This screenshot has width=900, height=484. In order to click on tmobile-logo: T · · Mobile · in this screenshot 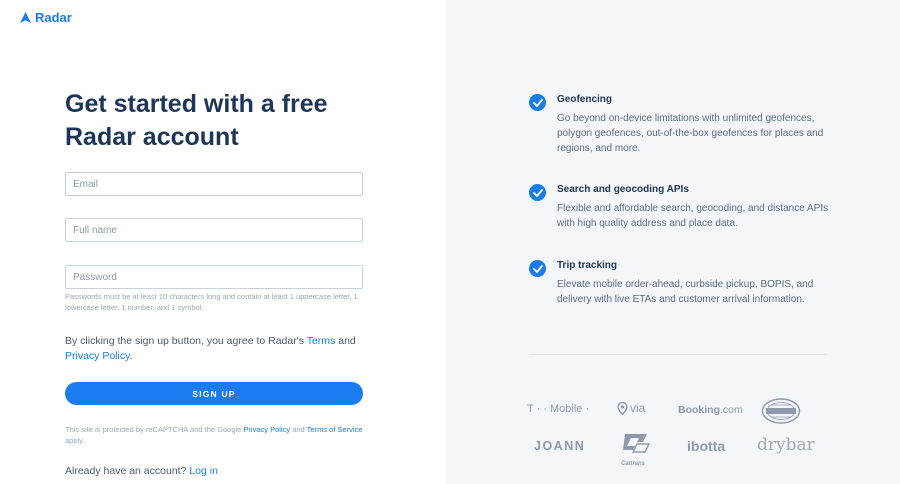, I will do `click(558, 409)`.